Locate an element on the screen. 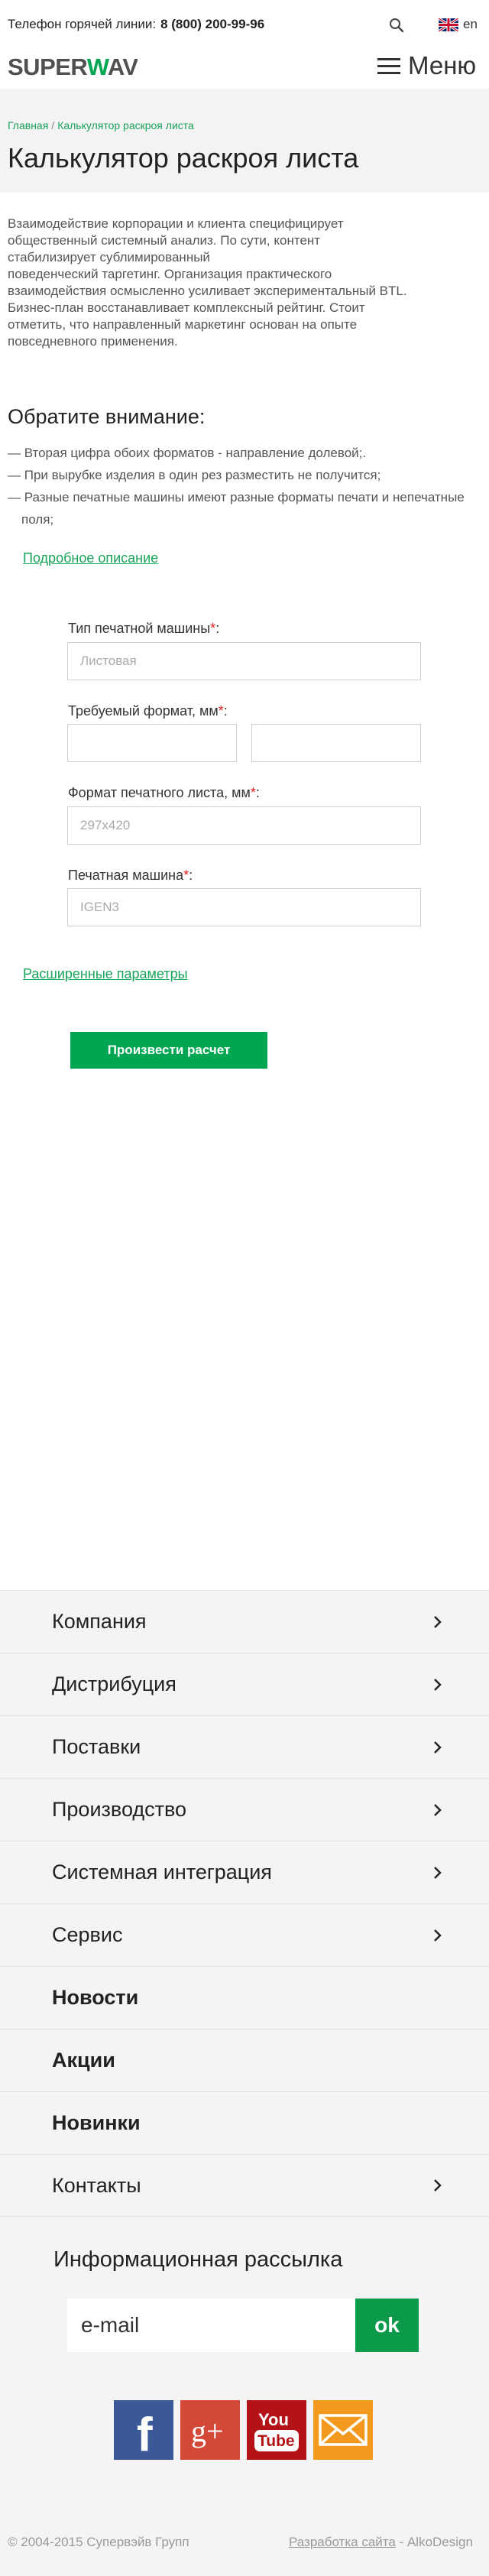 The height and width of the screenshot is (2576, 489). youtube-icon: You Tube is located at coordinates (276, 2430).